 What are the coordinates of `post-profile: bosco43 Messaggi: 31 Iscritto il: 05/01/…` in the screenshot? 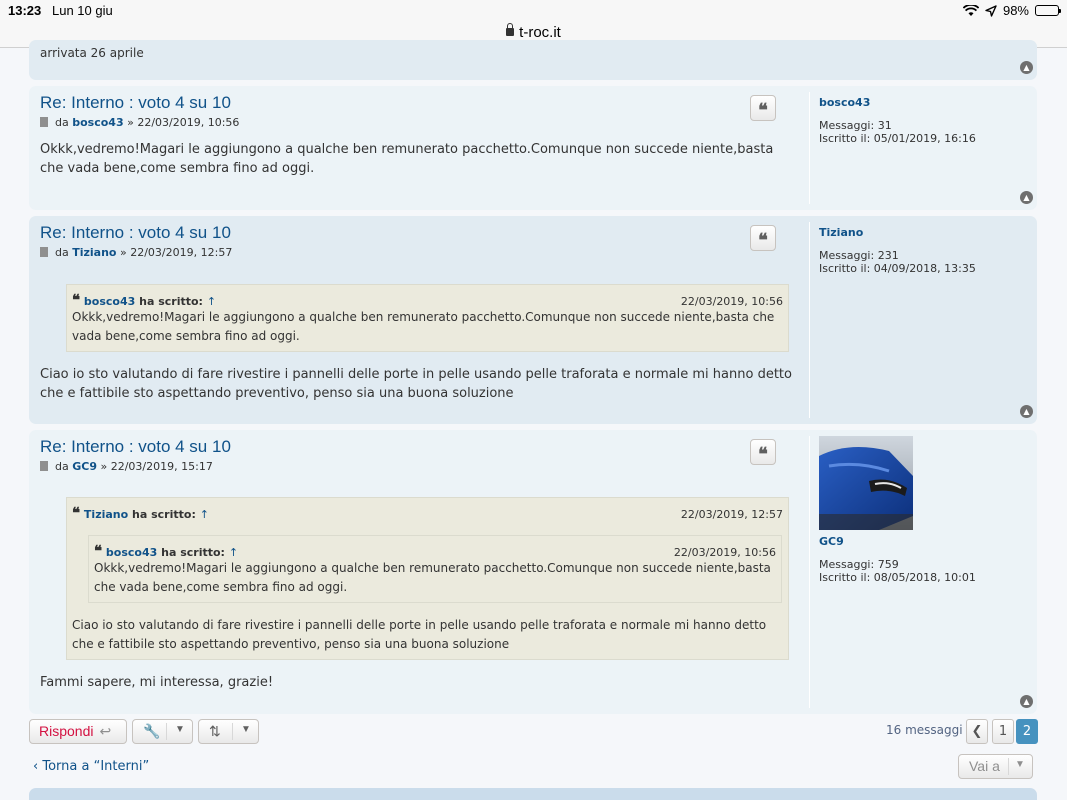 It's located at (919, 148).